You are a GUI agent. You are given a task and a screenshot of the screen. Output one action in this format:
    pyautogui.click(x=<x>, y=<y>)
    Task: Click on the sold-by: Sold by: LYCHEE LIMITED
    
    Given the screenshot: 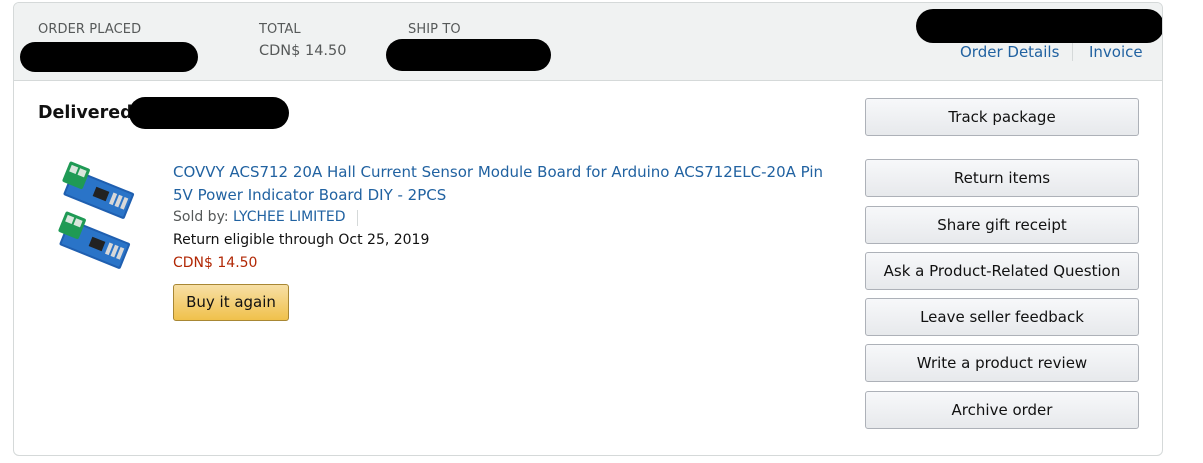 What is the action you would take?
    pyautogui.click(x=259, y=217)
    